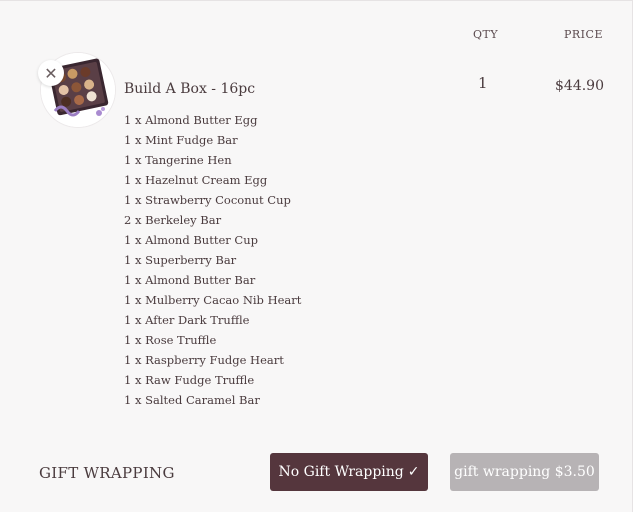 Image resolution: width=633 pixels, height=512 pixels. I want to click on list-item: 1 x Raw Fudge Truffle, so click(189, 380).